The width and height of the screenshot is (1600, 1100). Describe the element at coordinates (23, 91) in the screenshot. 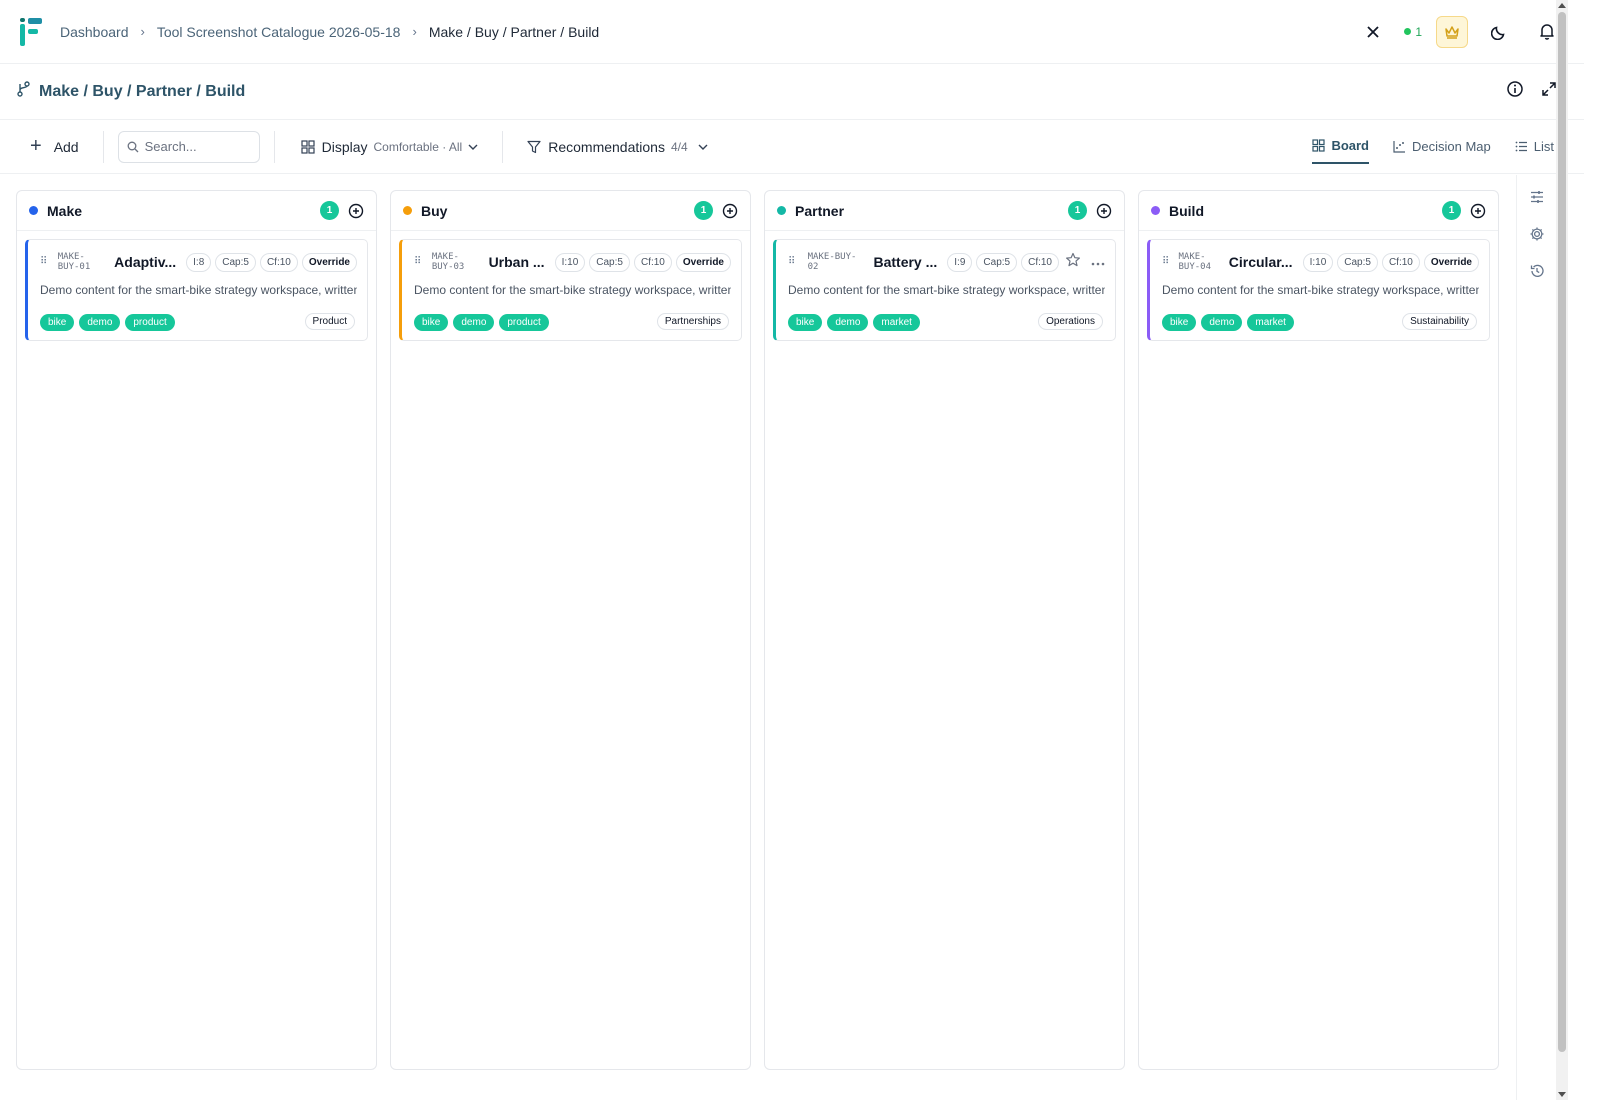

I see `branch-icon` at that location.